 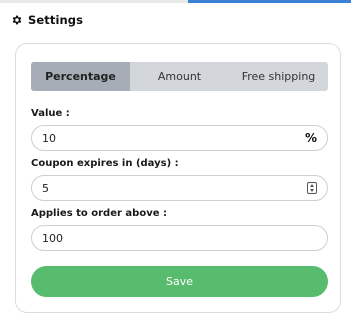 What do you see at coordinates (45, 188) in the screenshot?
I see `expires-field-value: 5` at bounding box center [45, 188].